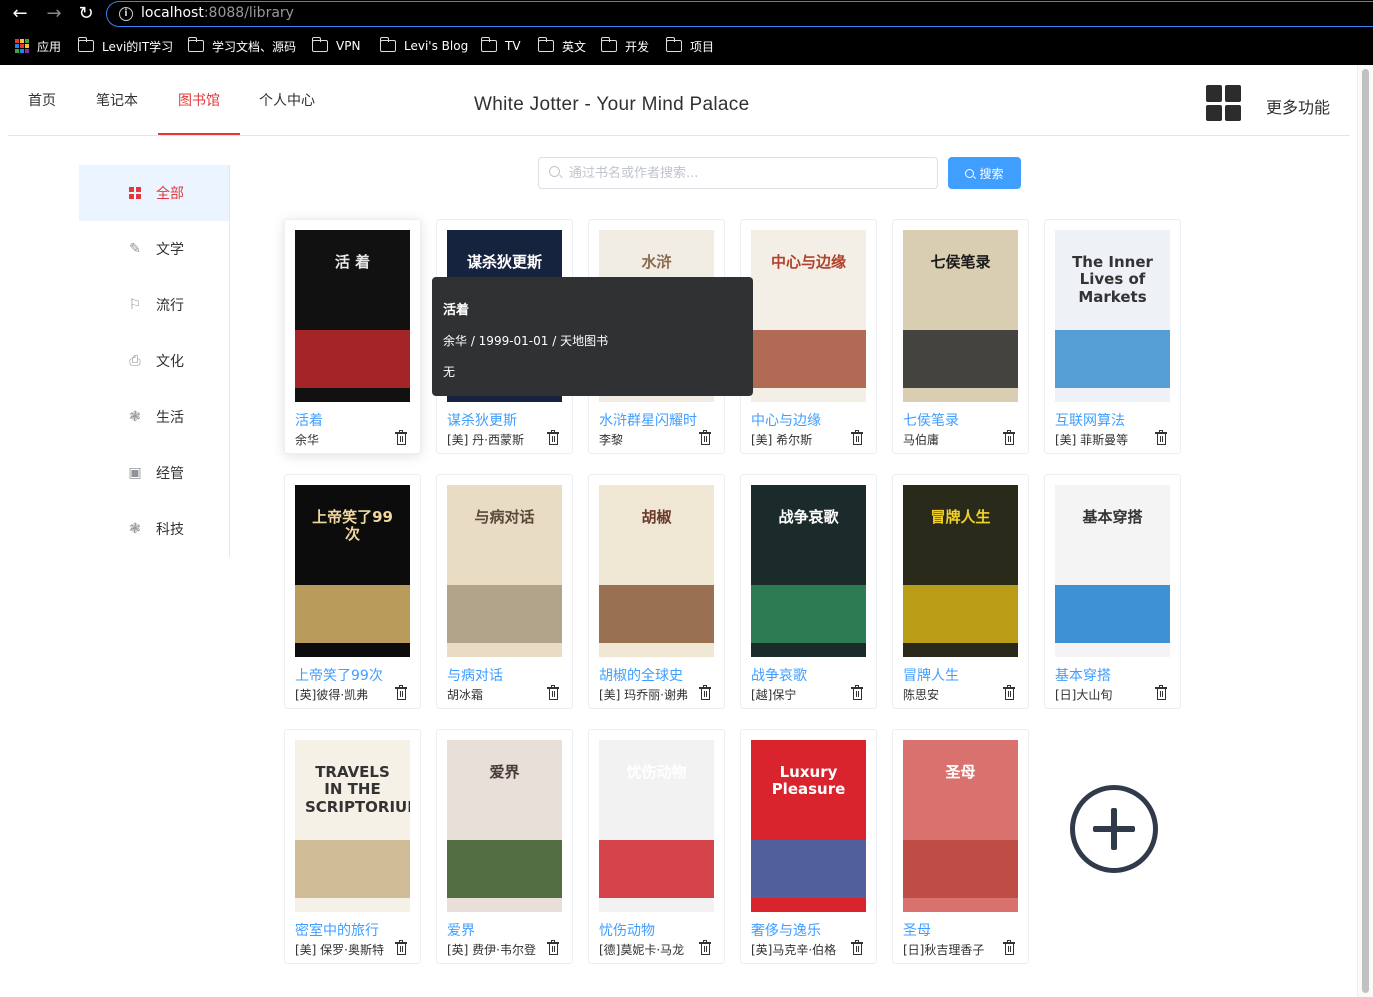 The image size is (1373, 997). What do you see at coordinates (960, 316) in the screenshot?
I see `book-cover: 七侯笔录` at bounding box center [960, 316].